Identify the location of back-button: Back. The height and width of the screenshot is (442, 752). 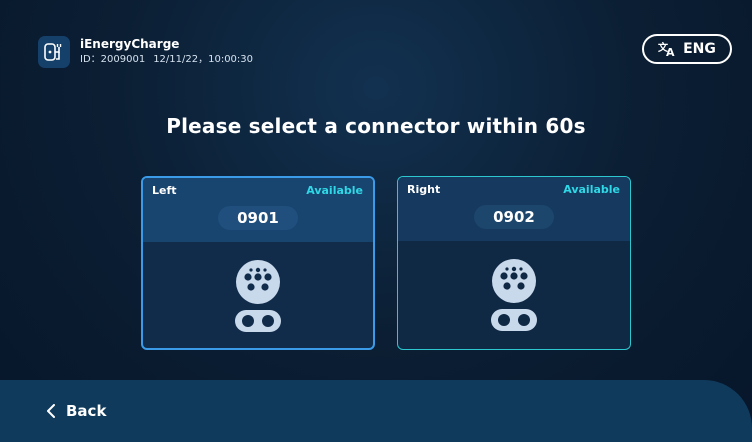
(76, 411).